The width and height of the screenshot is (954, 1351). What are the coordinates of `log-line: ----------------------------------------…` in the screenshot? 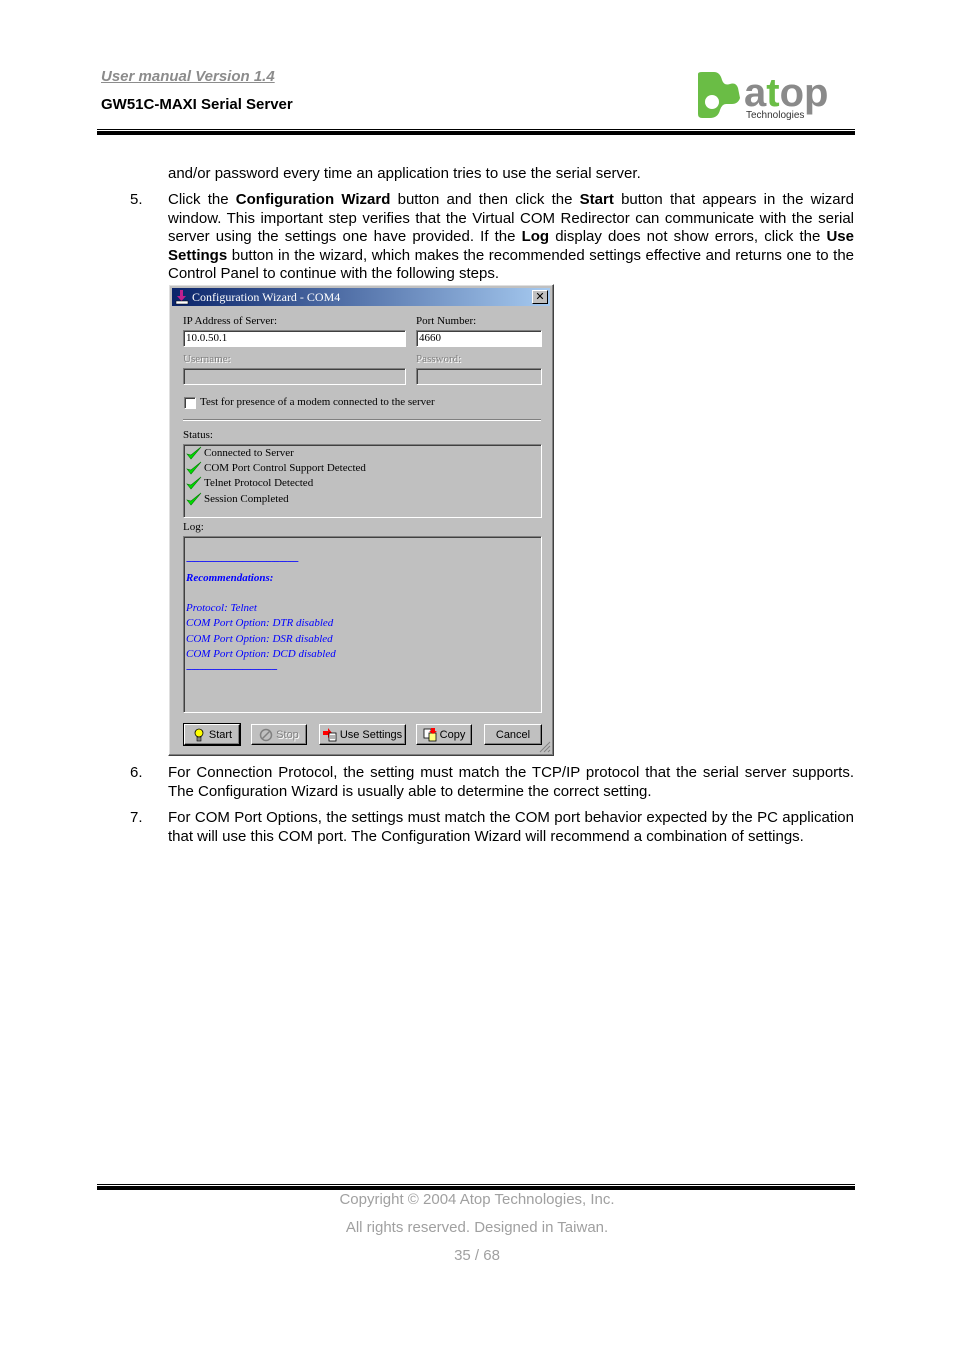 It's located at (242, 561).